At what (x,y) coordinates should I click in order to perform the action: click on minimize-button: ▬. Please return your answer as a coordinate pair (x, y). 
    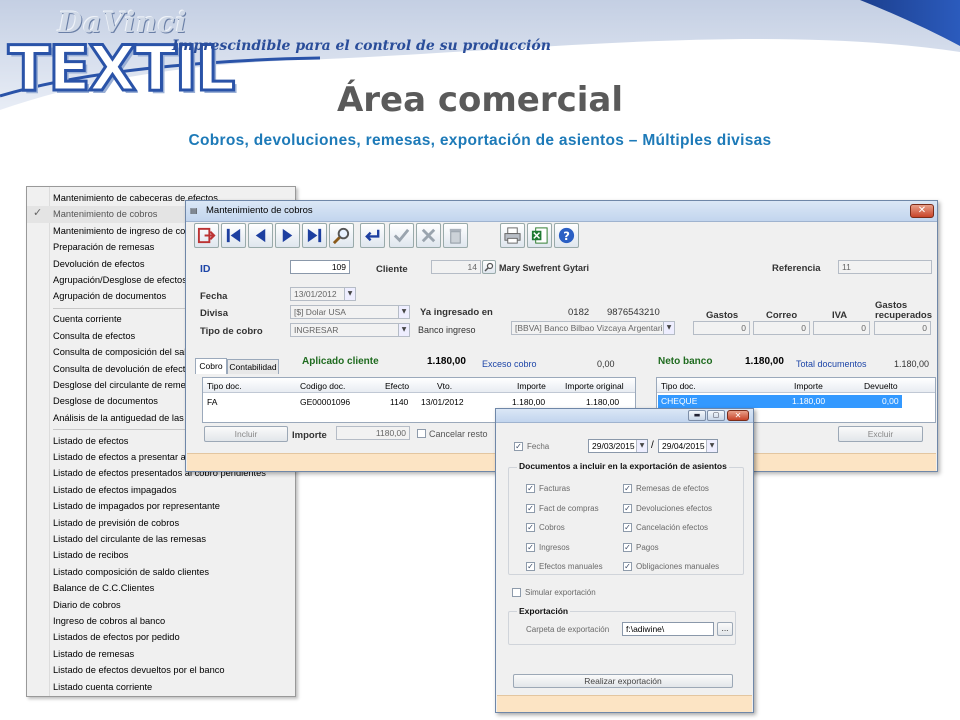
    Looking at the image, I should click on (697, 415).